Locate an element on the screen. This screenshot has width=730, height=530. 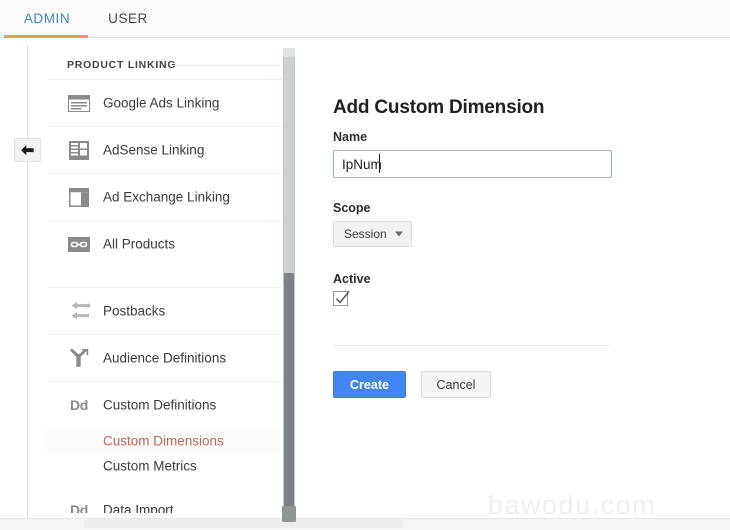
form-divider is located at coordinates (471, 345).